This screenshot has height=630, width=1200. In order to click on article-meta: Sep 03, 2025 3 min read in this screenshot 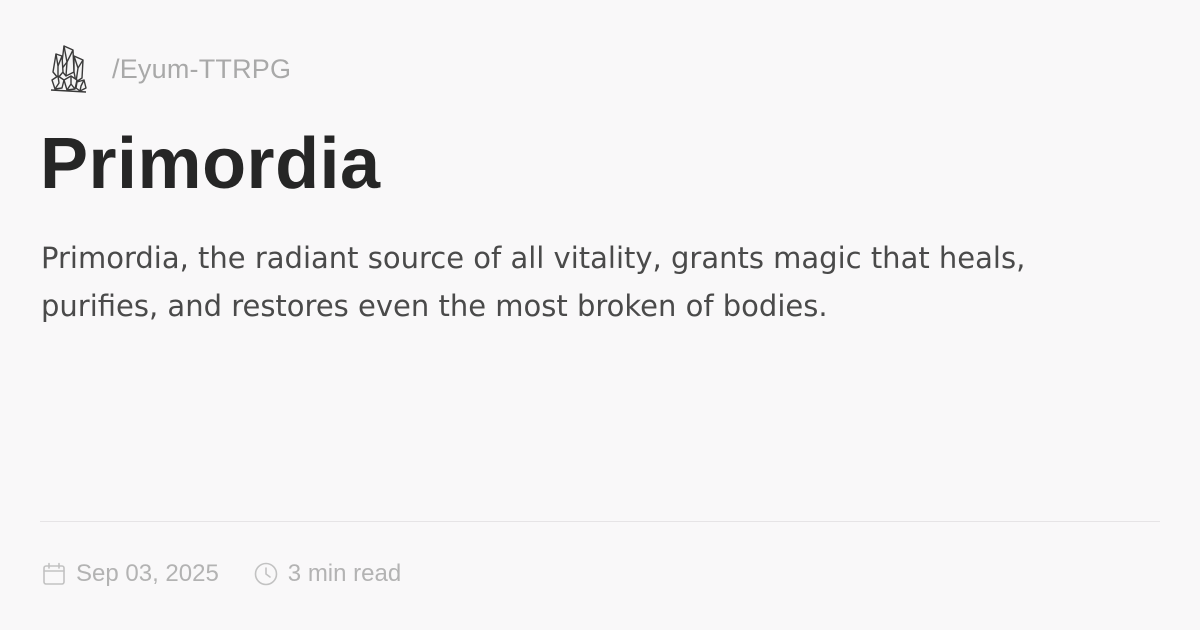, I will do `click(221, 574)`.